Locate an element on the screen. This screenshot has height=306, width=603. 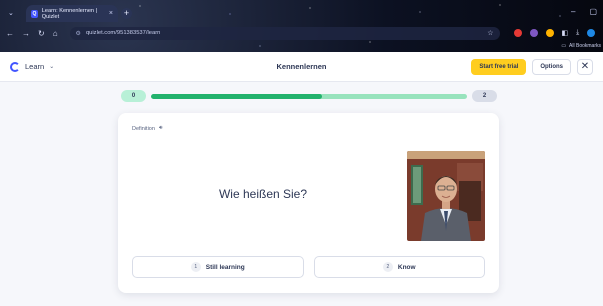
progress-track is located at coordinates (309, 96).